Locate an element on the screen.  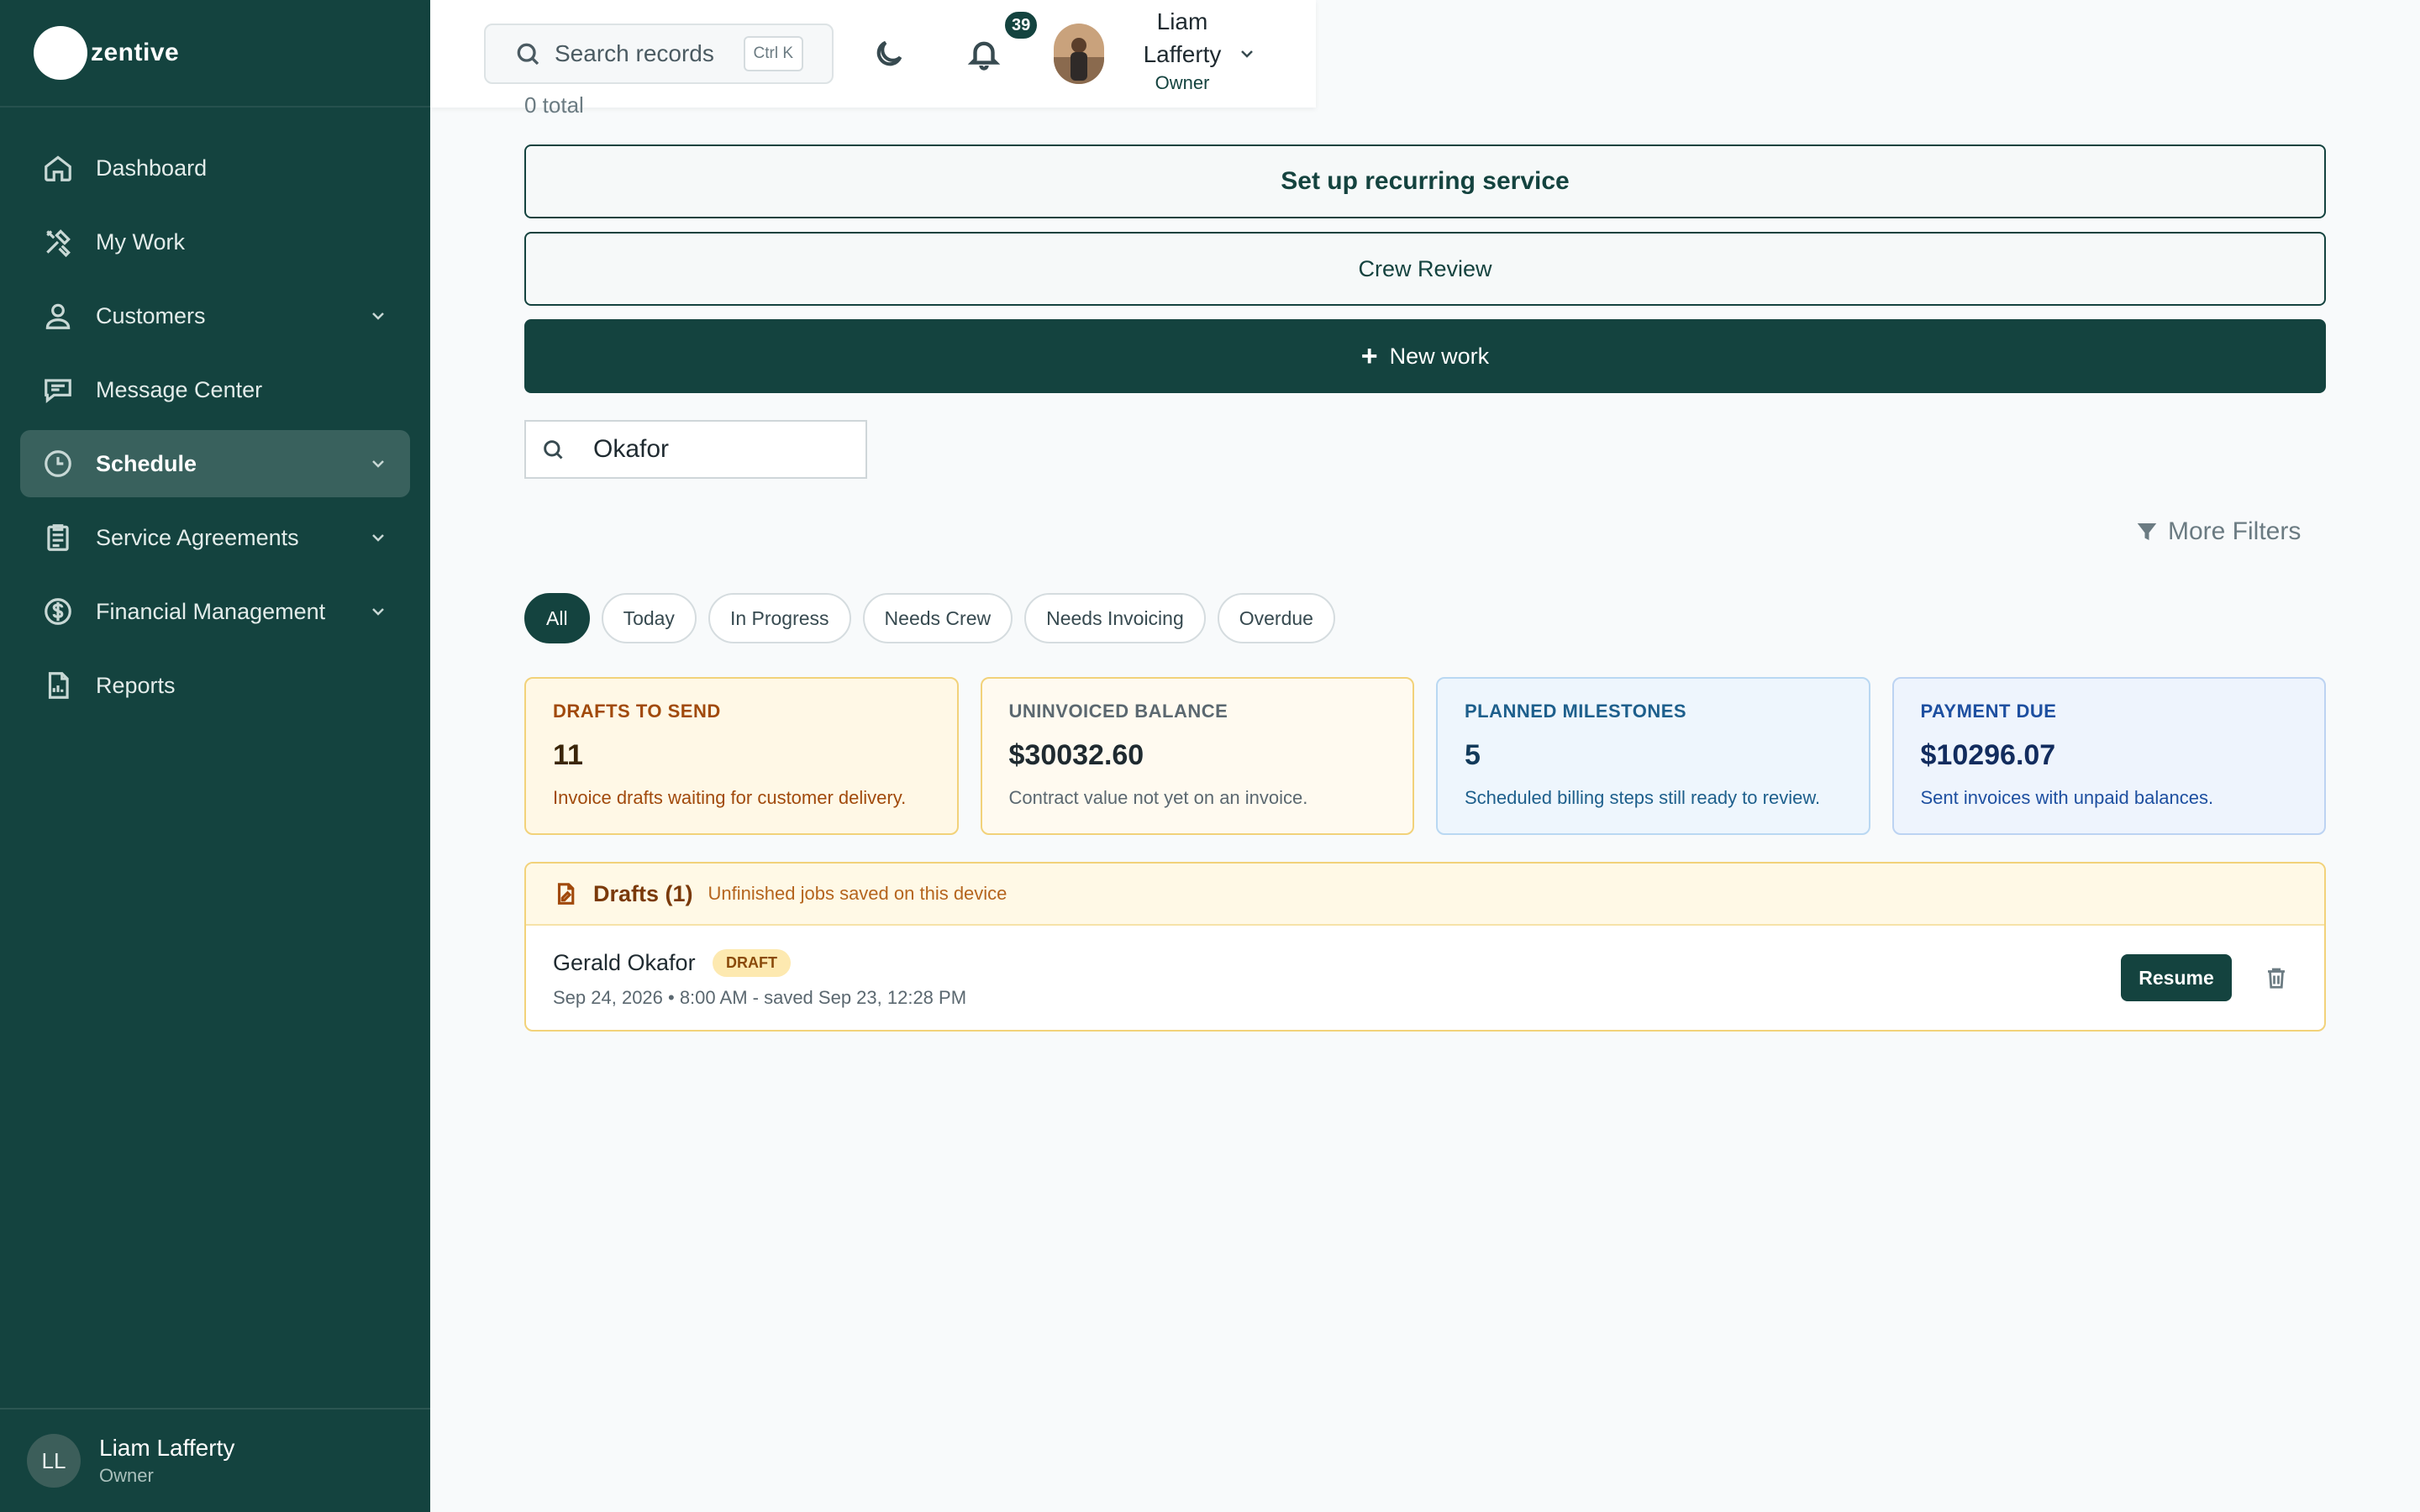
status-badge: DRAFT is located at coordinates (752, 963).